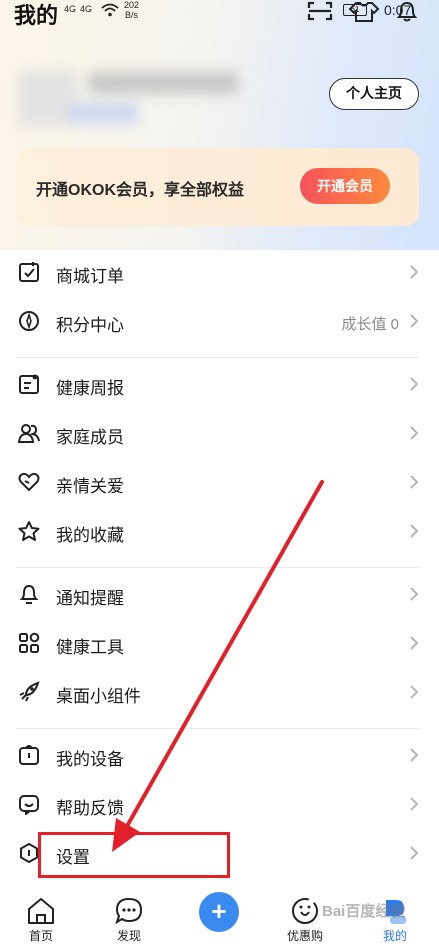 This screenshot has height=949, width=439. What do you see at coordinates (40, 936) in the screenshot?
I see `tab-label: 首页` at bounding box center [40, 936].